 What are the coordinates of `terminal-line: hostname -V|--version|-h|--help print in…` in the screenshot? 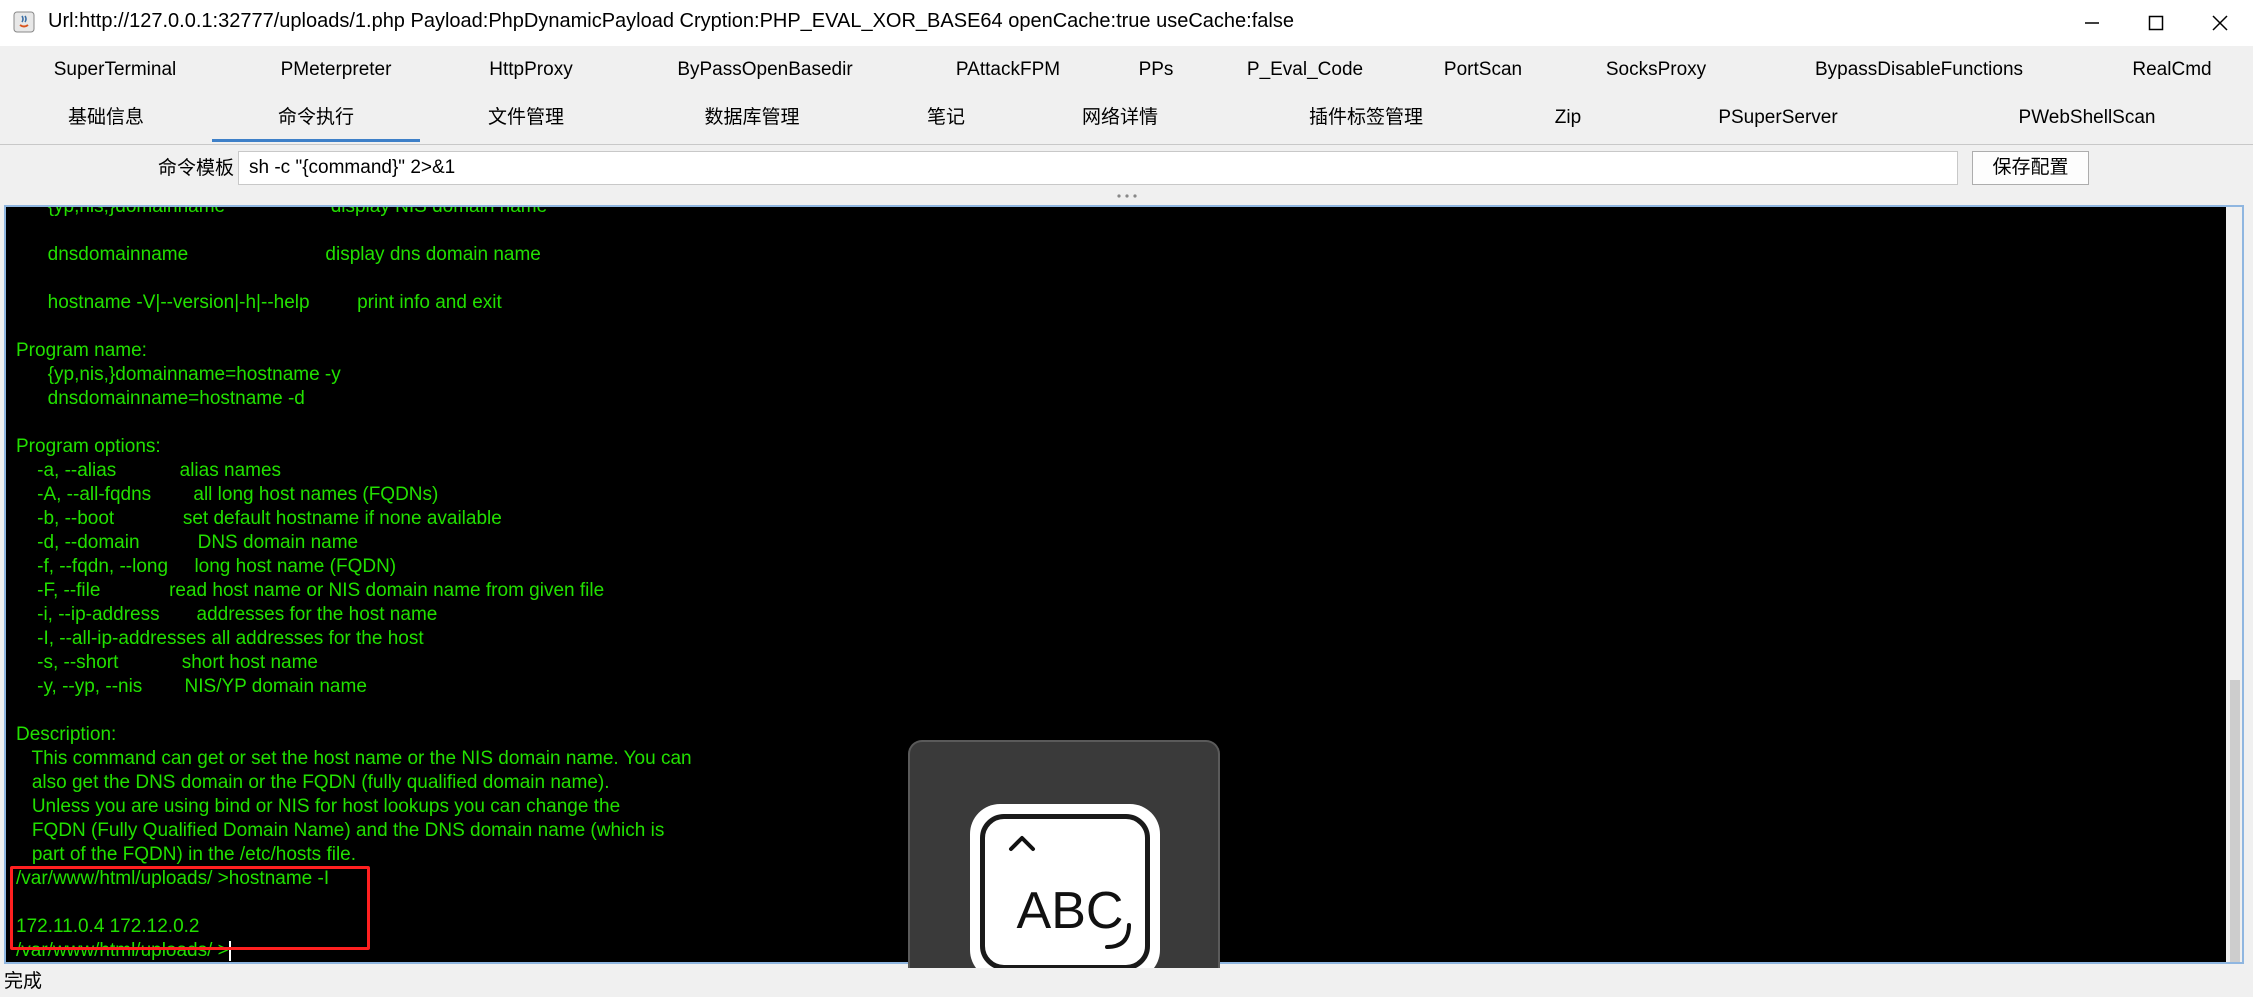 It's located at (259, 302).